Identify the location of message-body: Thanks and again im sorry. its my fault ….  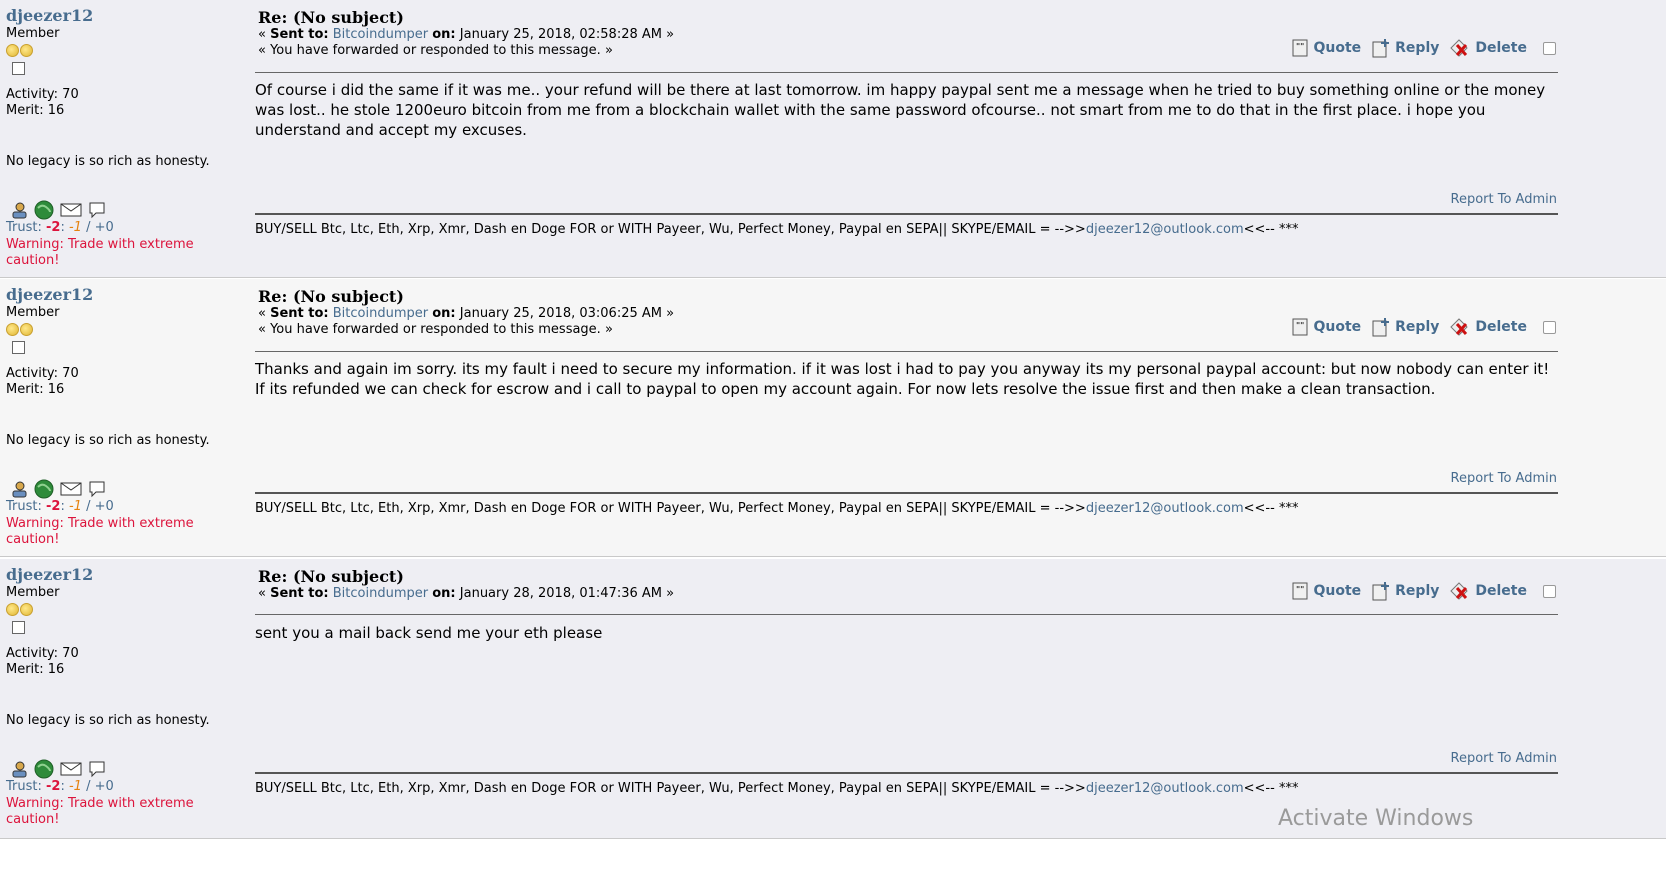
(902, 379).